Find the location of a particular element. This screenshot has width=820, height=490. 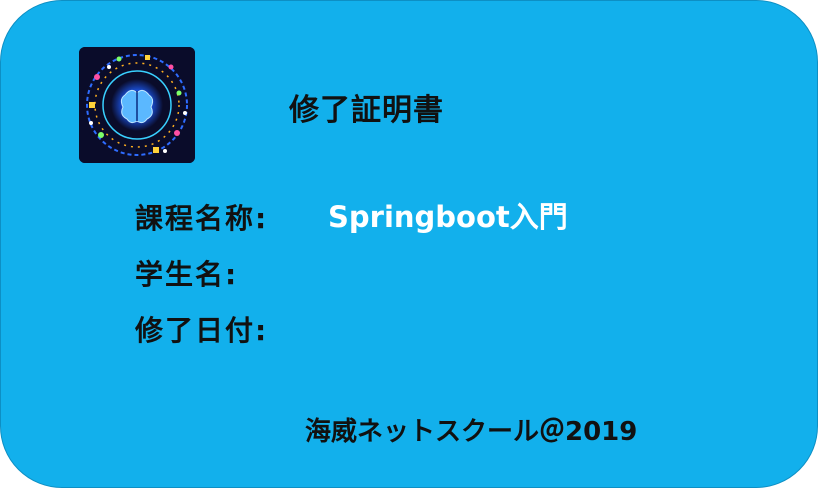

brain-network-icon is located at coordinates (137, 105).